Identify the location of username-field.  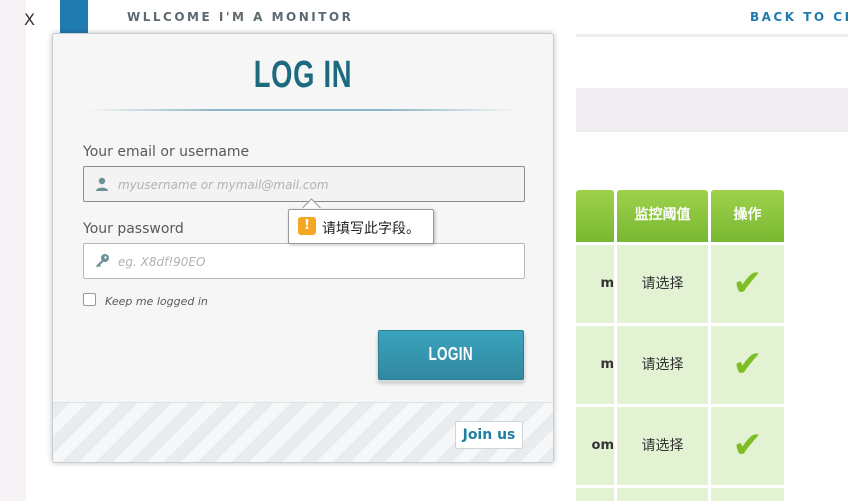
(304, 184).